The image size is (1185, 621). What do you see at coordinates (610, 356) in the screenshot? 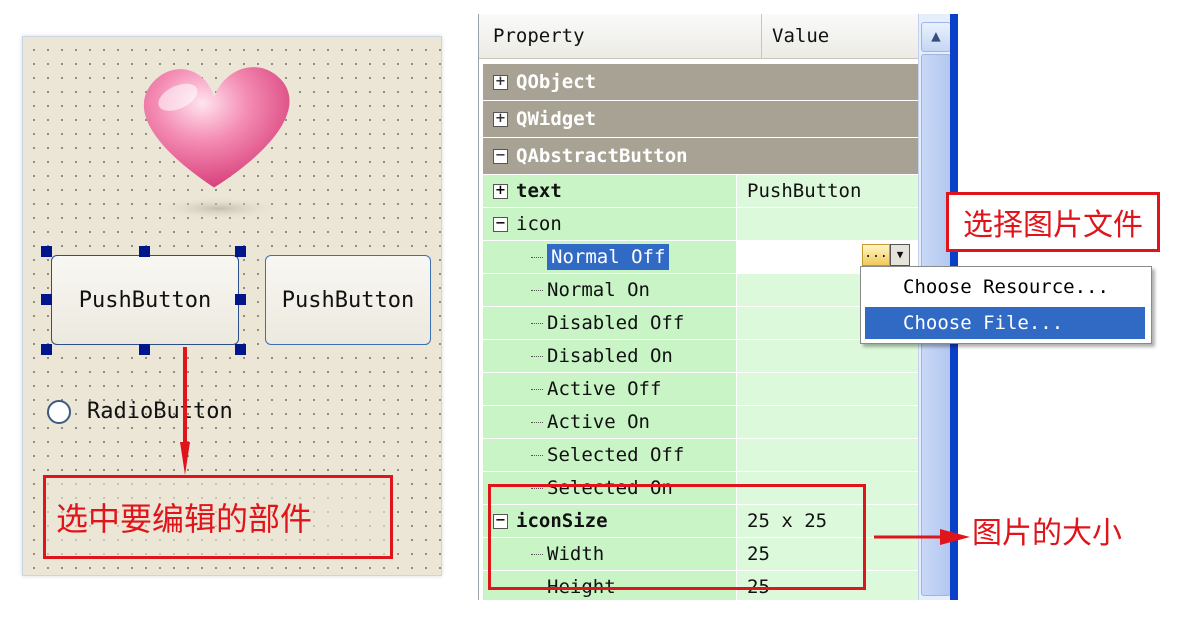
I see `property-name: Disabled On` at bounding box center [610, 356].